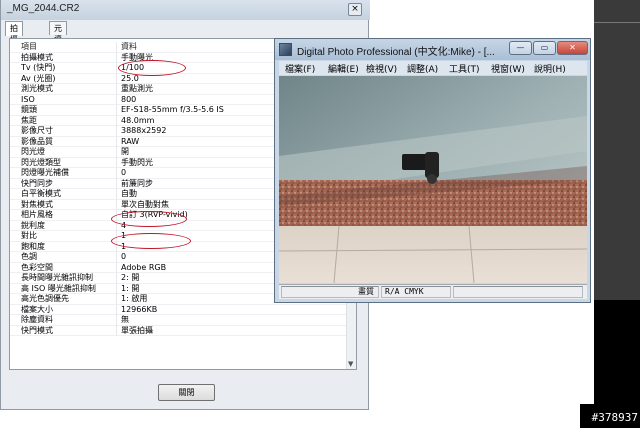 This screenshot has width=640, height=428. Describe the element at coordinates (130, 277) in the screenshot. I see `row-value: 2: 開` at that location.